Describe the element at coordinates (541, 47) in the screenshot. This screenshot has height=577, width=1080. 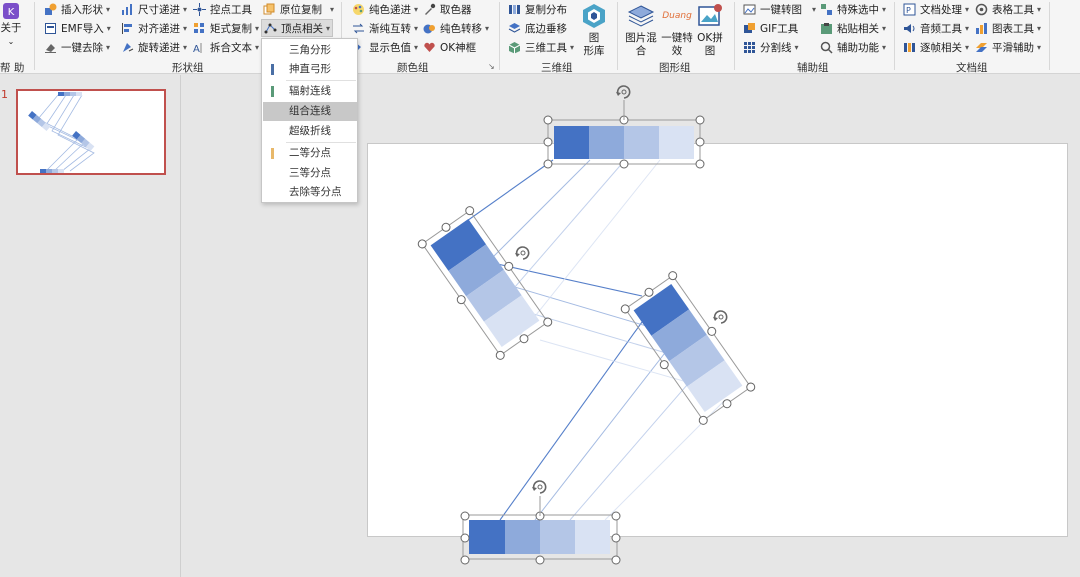
I see `three-d-tools-button: 三维工具 ▾` at that location.